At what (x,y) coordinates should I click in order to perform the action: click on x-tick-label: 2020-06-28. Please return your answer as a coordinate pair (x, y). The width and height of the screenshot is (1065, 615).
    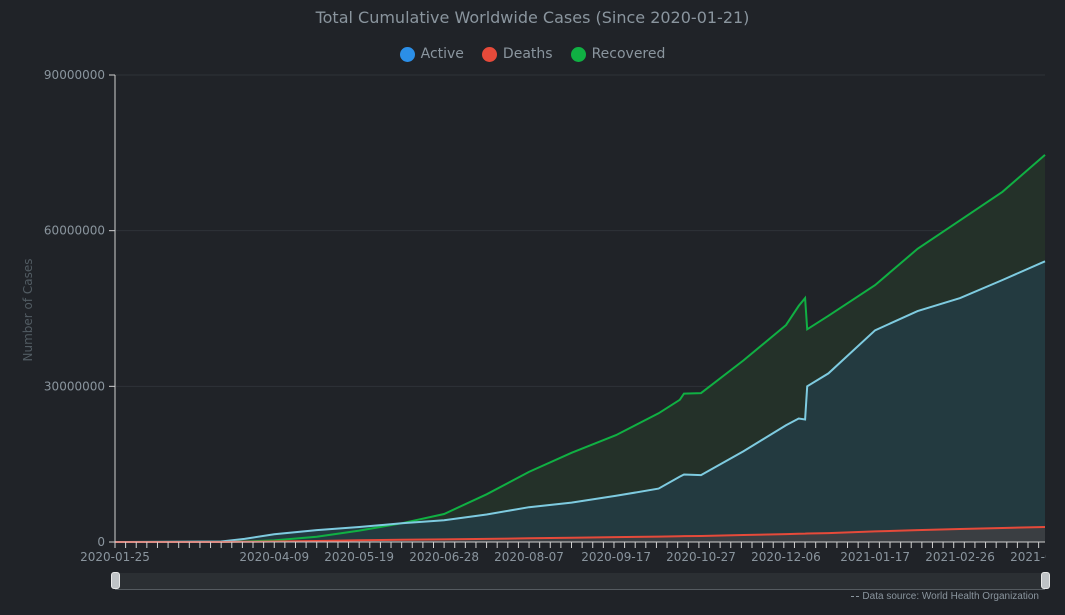
    Looking at the image, I should click on (444, 557).